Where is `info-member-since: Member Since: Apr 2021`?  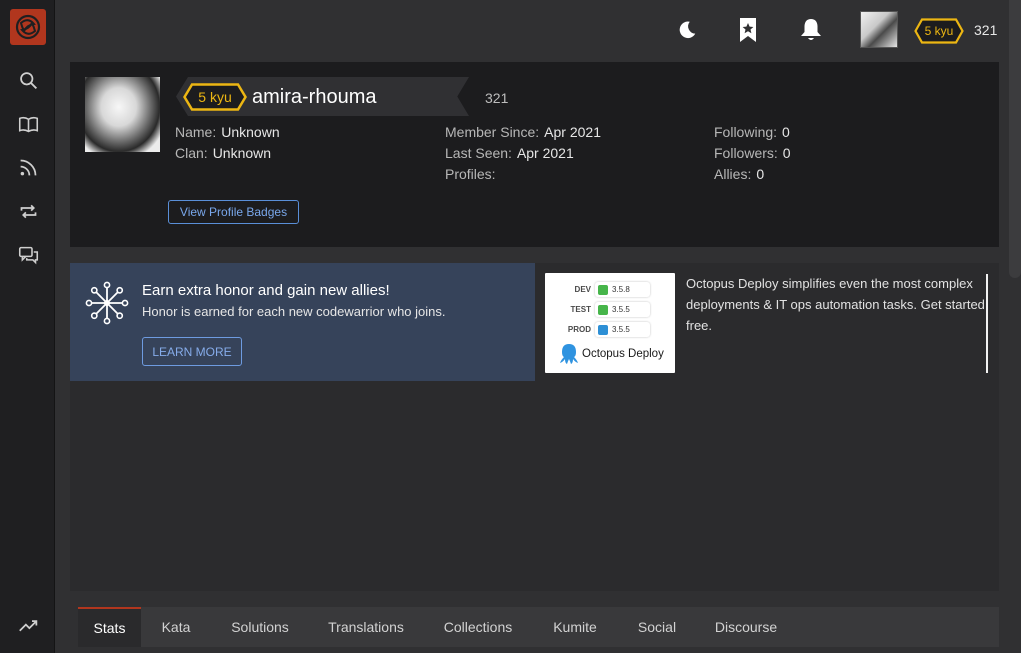 info-member-since: Member Since: Apr 2021 is located at coordinates (523, 132).